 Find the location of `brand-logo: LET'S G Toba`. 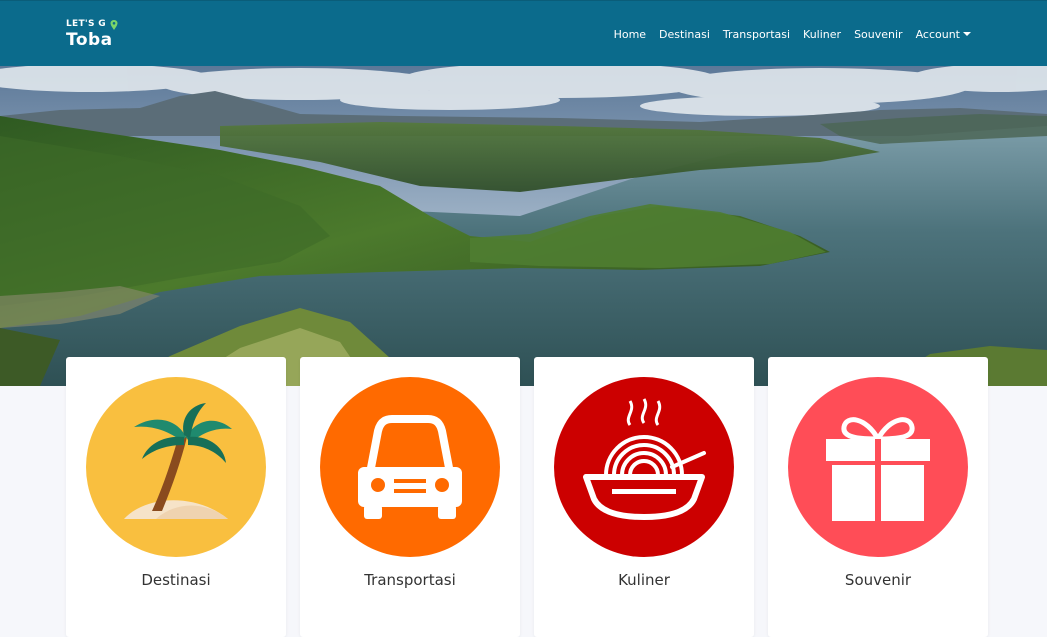

brand-logo: LET'S G Toba is located at coordinates (96, 36).